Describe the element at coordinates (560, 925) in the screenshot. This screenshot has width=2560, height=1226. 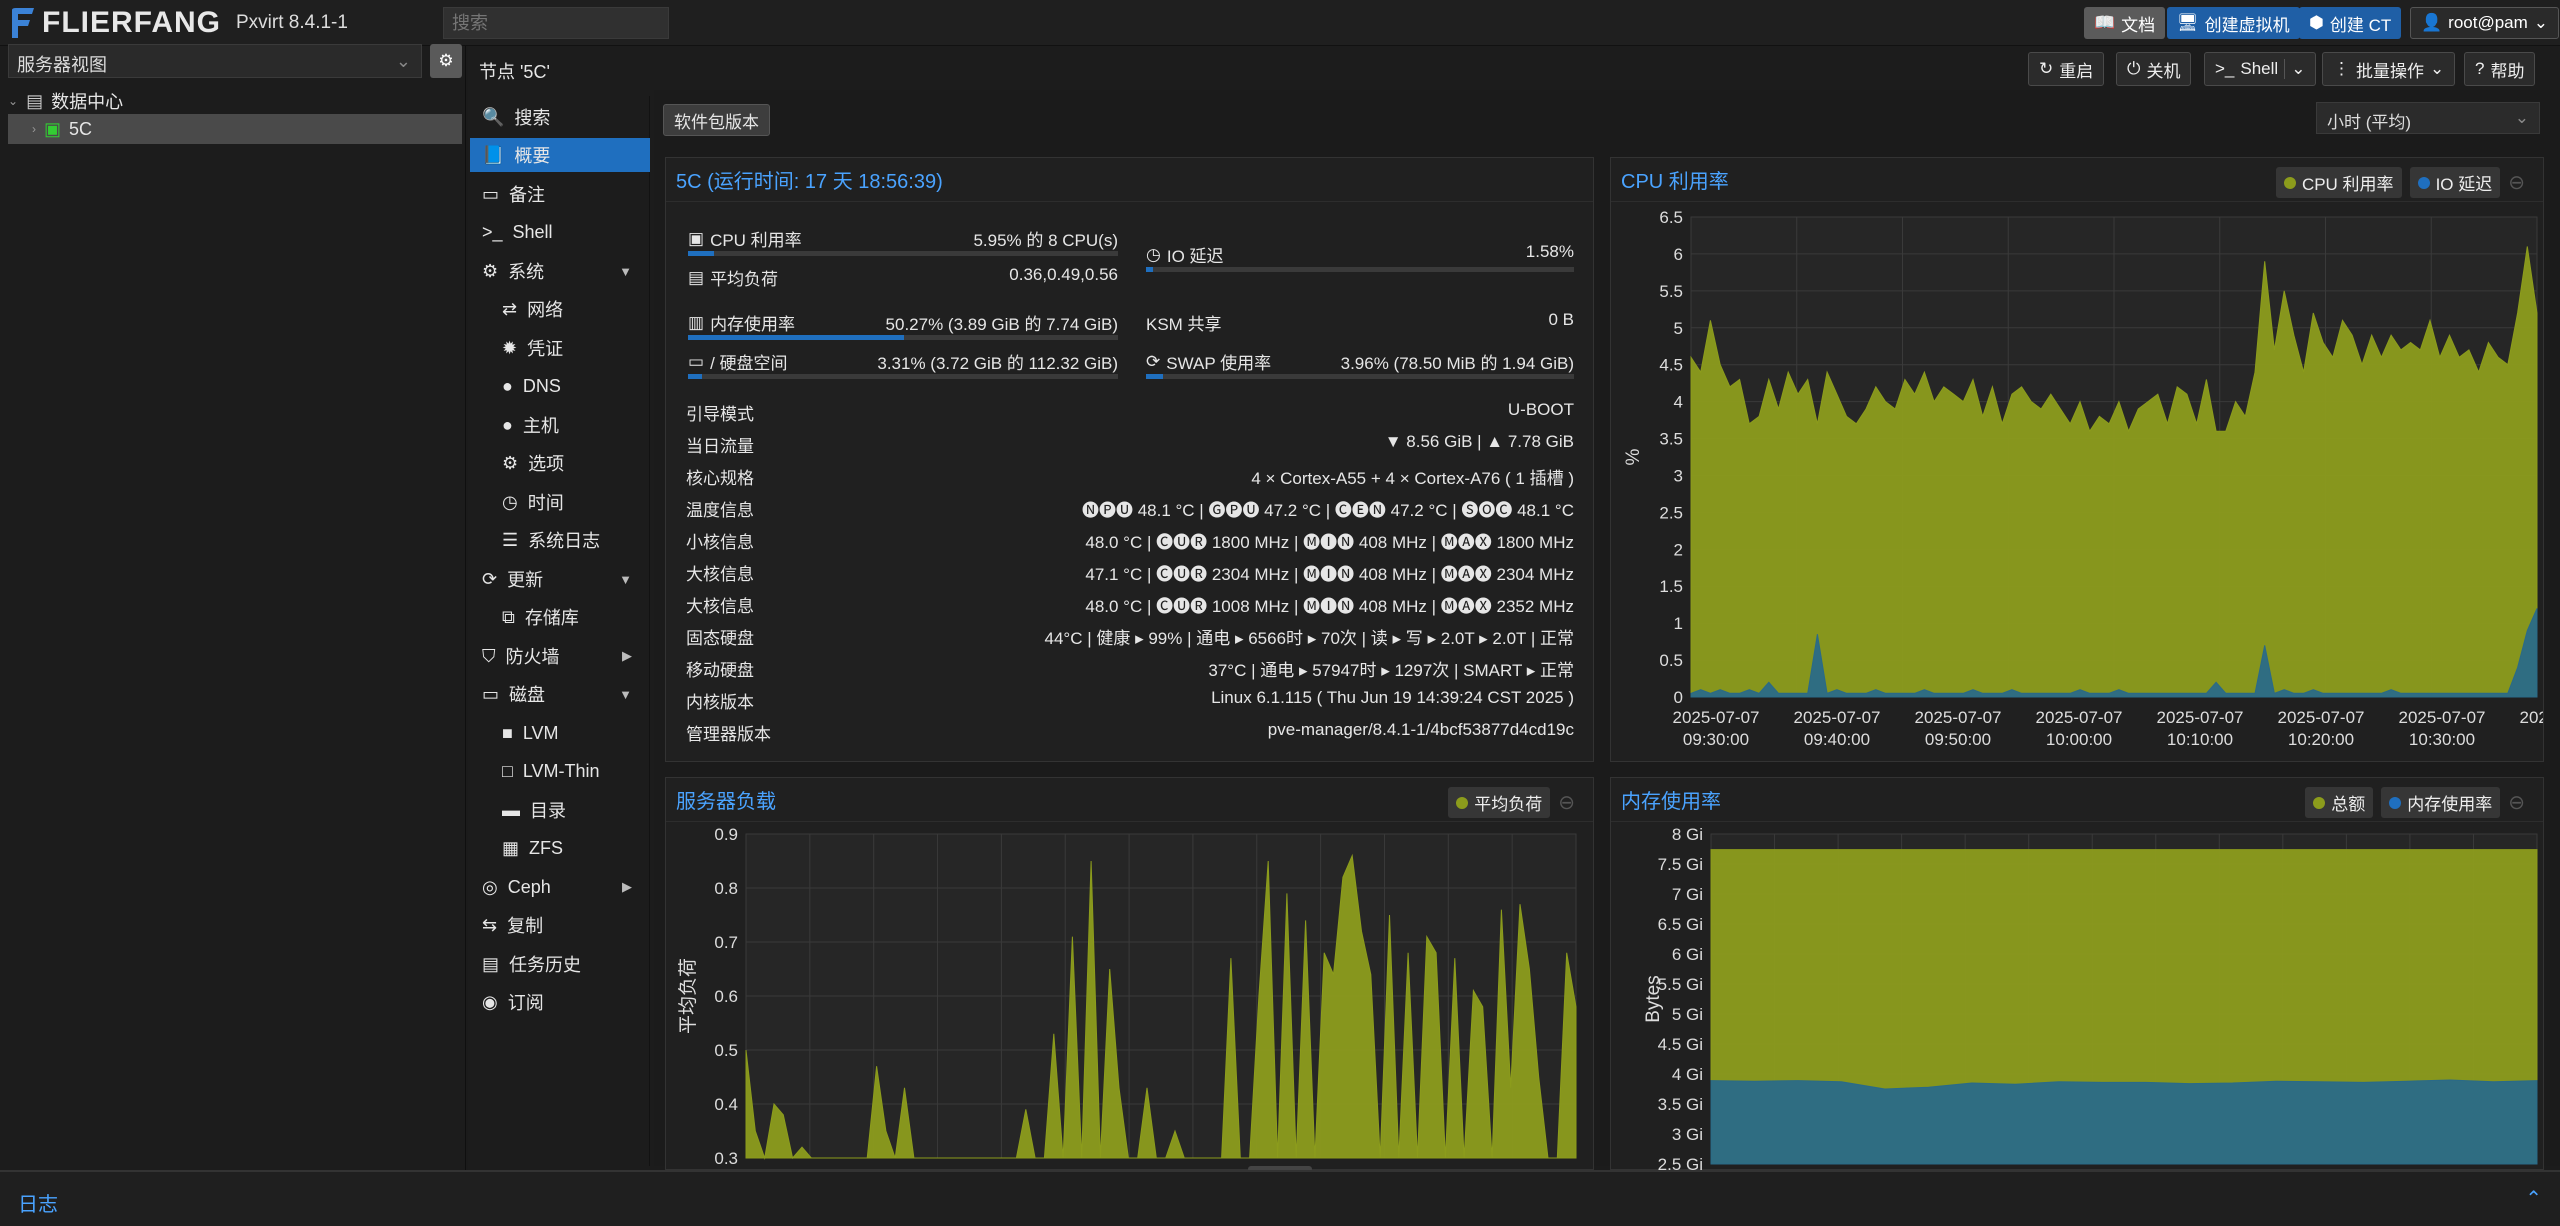
I see `nav-replication: ⇆ 复制` at that location.